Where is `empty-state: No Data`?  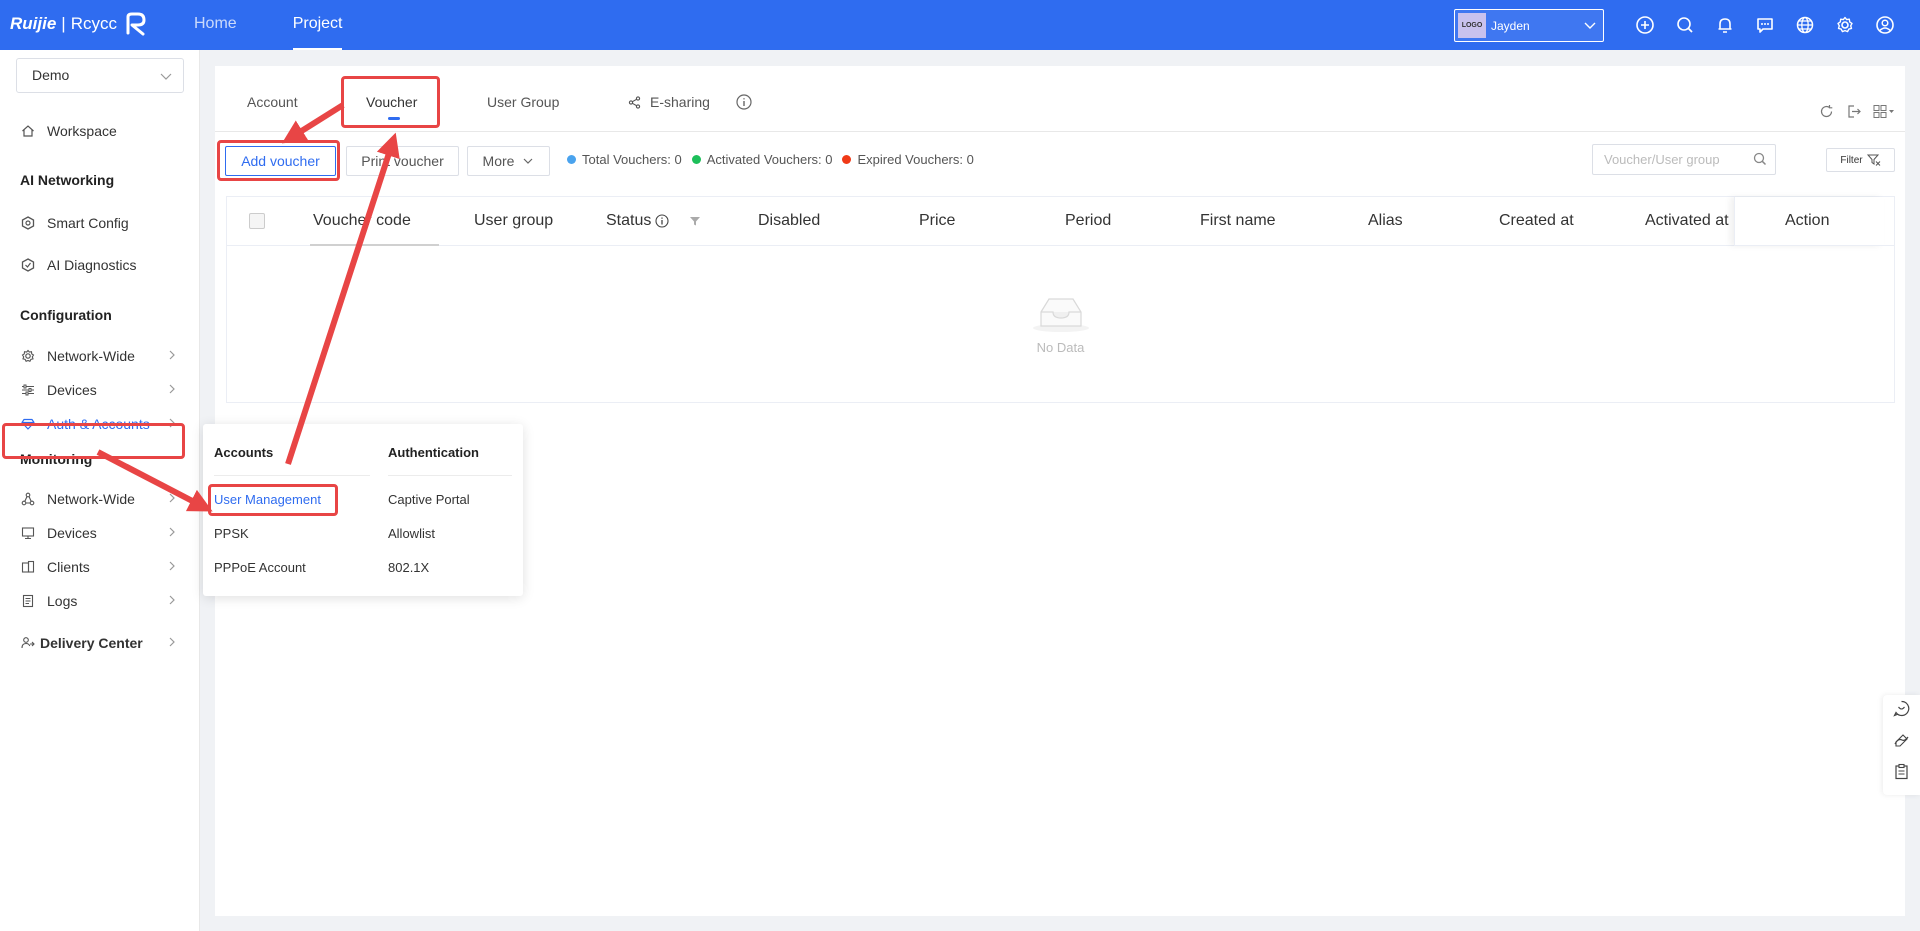
empty-state: No Data is located at coordinates (1060, 324).